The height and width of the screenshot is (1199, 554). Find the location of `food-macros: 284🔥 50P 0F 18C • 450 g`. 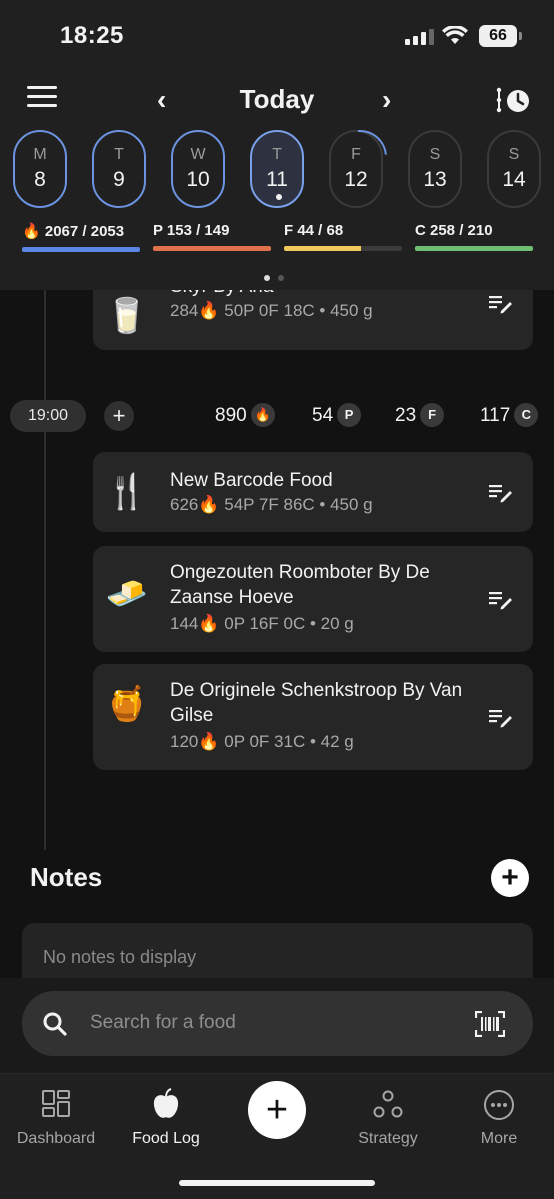

food-macros: 284🔥 50P 0F 18C • 450 g is located at coordinates (271, 310).